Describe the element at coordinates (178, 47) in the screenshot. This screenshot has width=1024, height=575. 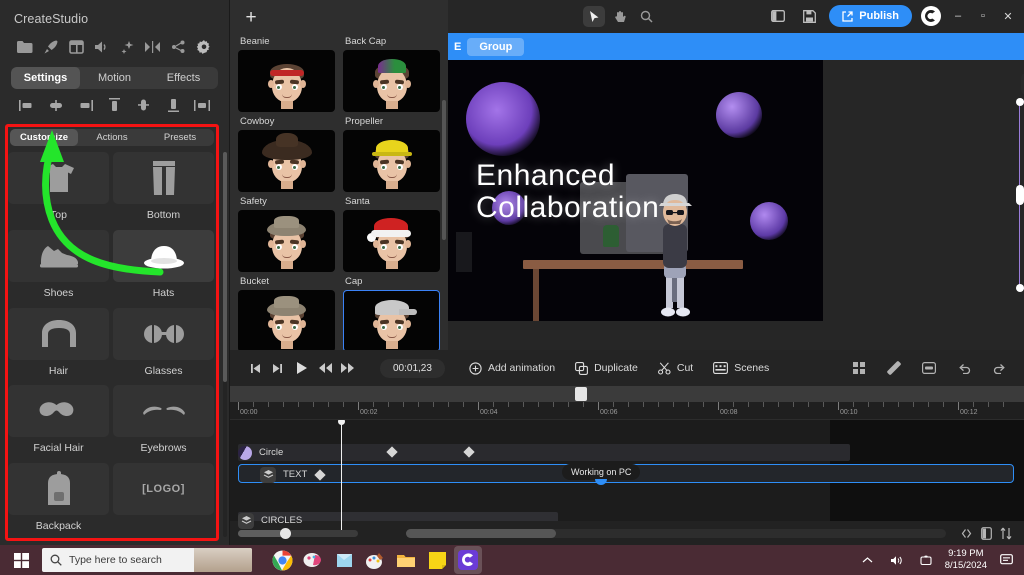
I see `share-icon` at that location.